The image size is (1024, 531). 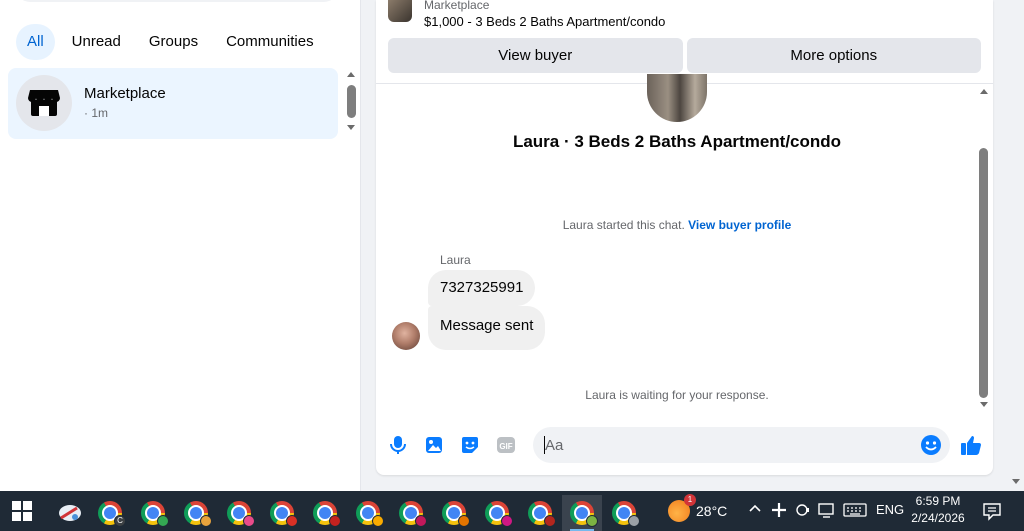 What do you see at coordinates (938, 501) in the screenshot?
I see `clock-time: 6:59 PM` at bounding box center [938, 501].